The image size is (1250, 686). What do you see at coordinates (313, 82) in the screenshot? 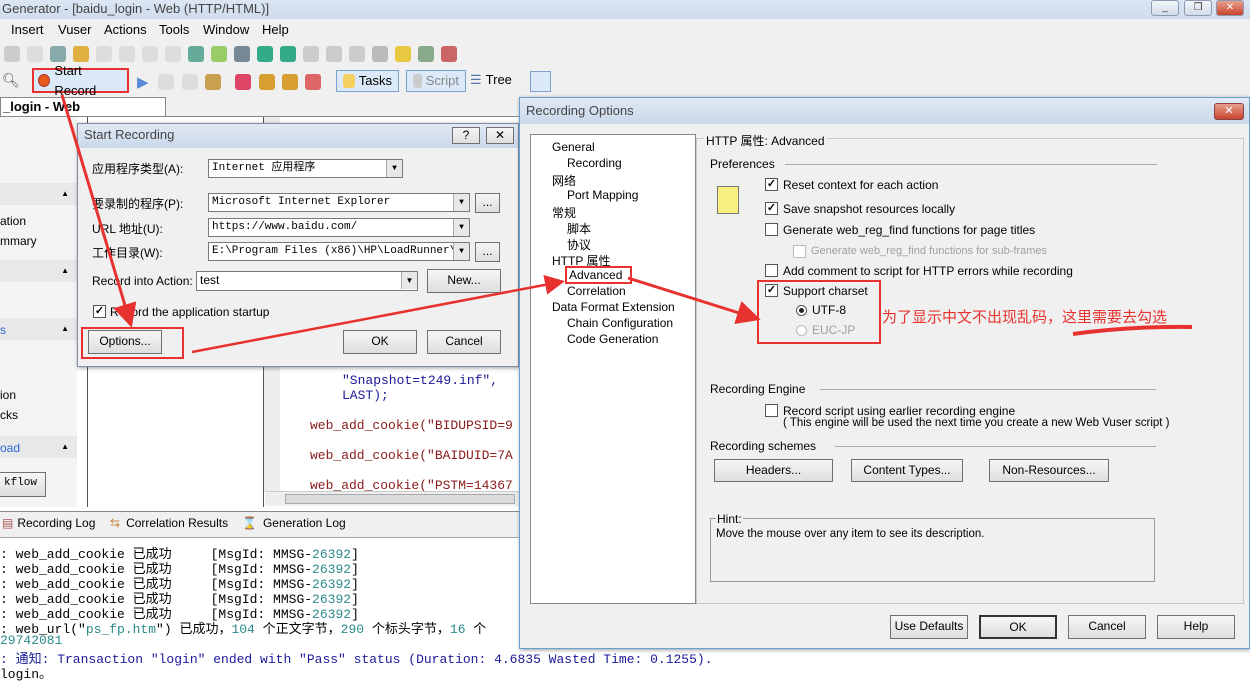
I see `snapshot-icon` at bounding box center [313, 82].